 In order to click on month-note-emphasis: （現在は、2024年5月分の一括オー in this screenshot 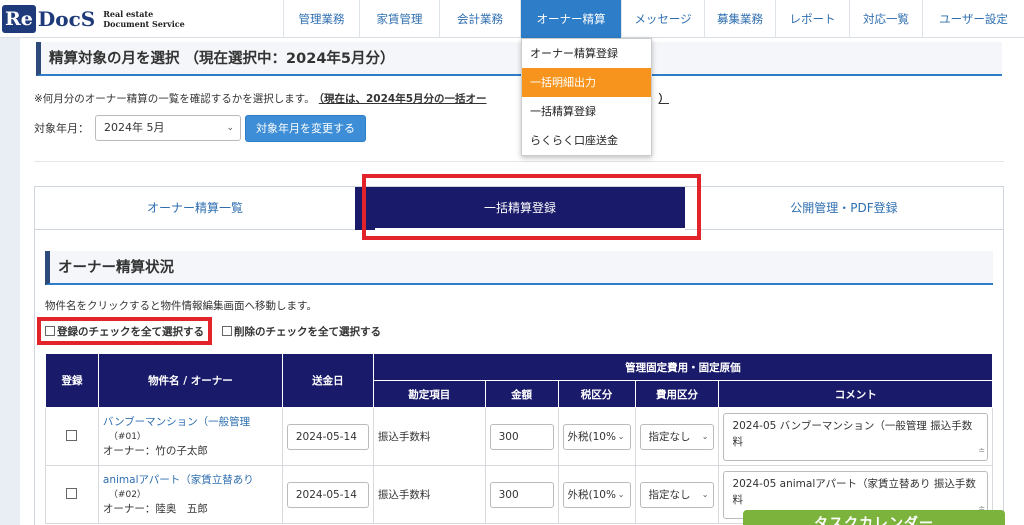, I will do `click(402, 99)`.